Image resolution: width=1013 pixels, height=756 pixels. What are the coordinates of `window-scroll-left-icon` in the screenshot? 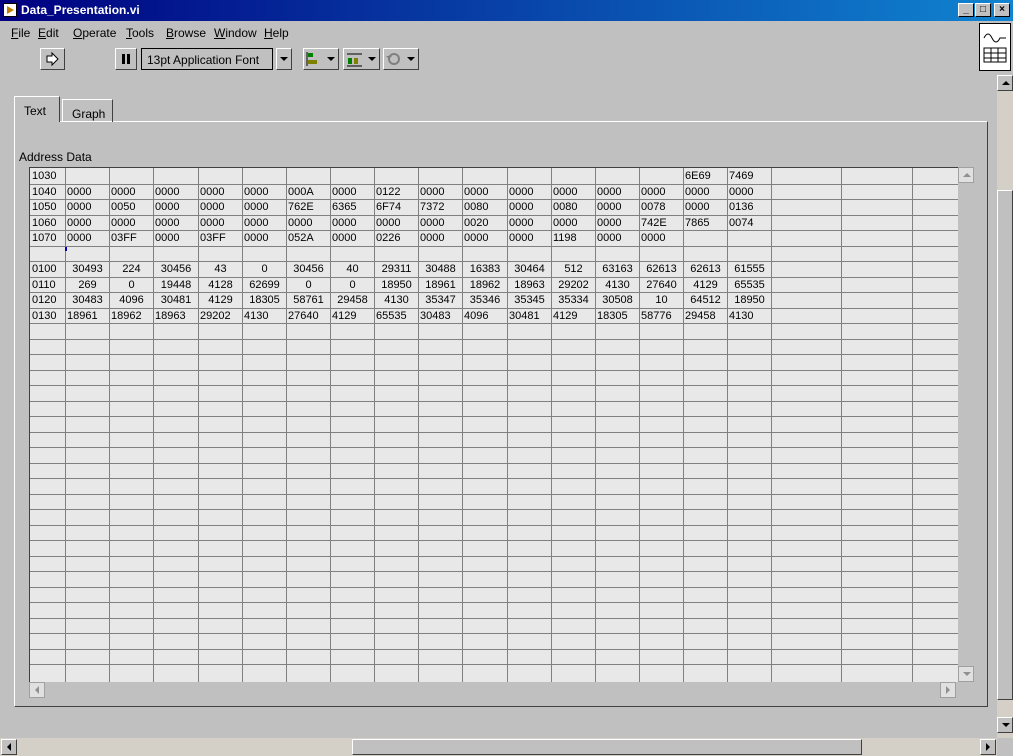 It's located at (9, 747).